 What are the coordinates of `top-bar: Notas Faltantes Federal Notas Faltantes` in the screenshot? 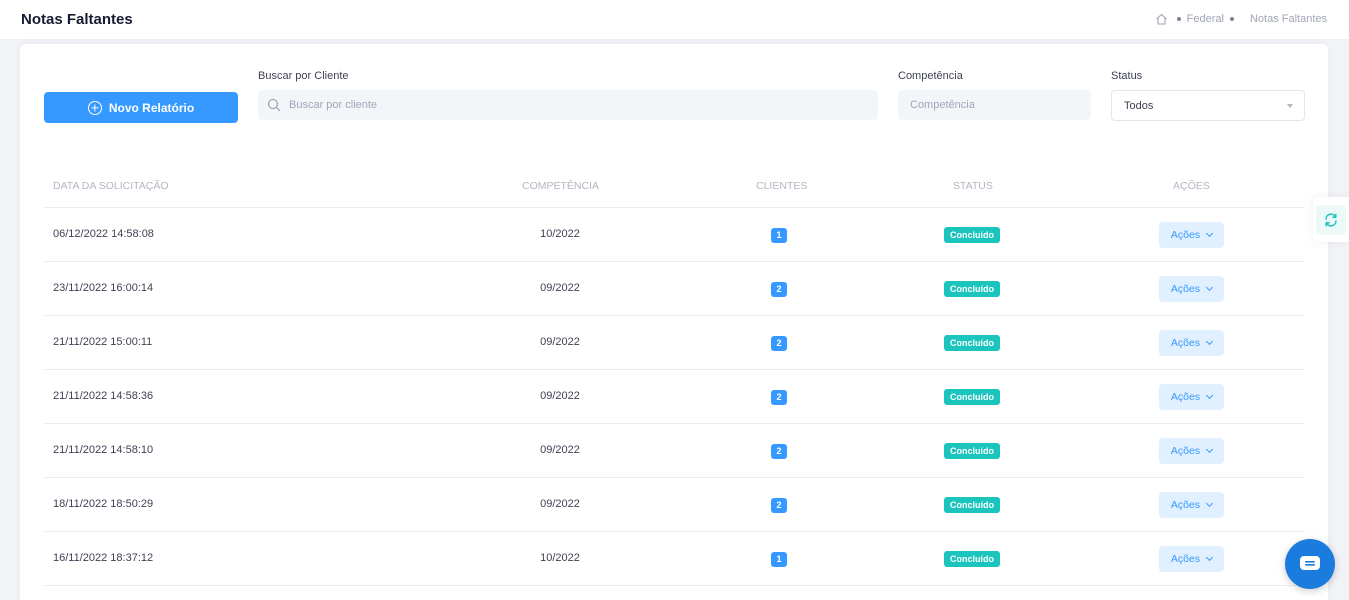 It's located at (674, 20).